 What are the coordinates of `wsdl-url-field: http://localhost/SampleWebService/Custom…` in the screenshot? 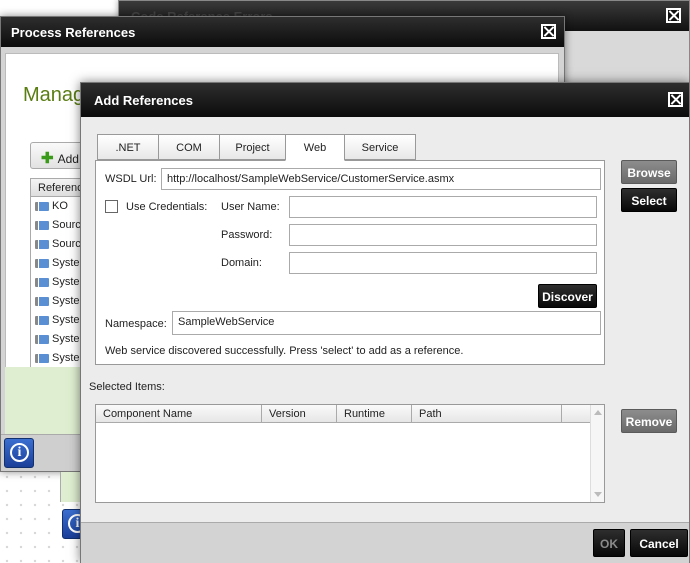 It's located at (381, 179).